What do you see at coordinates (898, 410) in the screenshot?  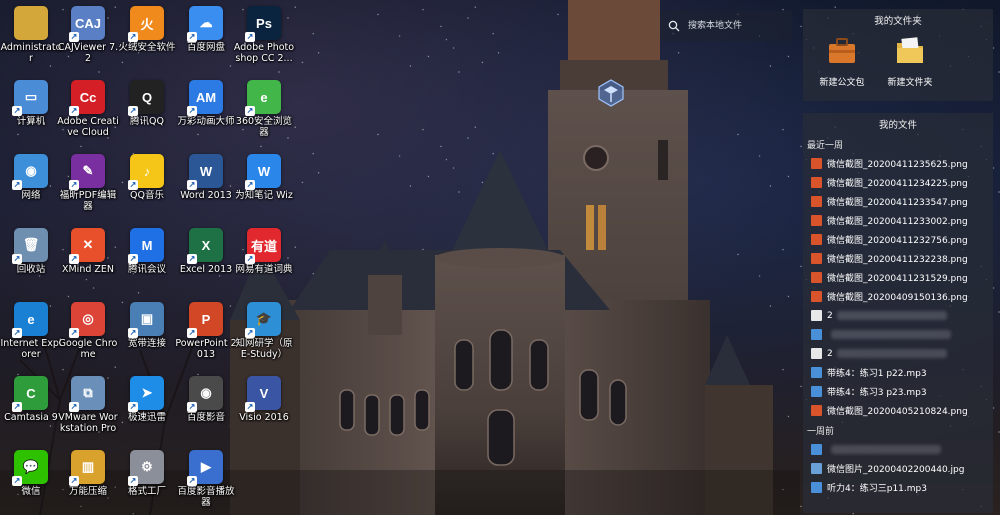 I see `file-row: 微信截图_20200405210824.png` at bounding box center [898, 410].